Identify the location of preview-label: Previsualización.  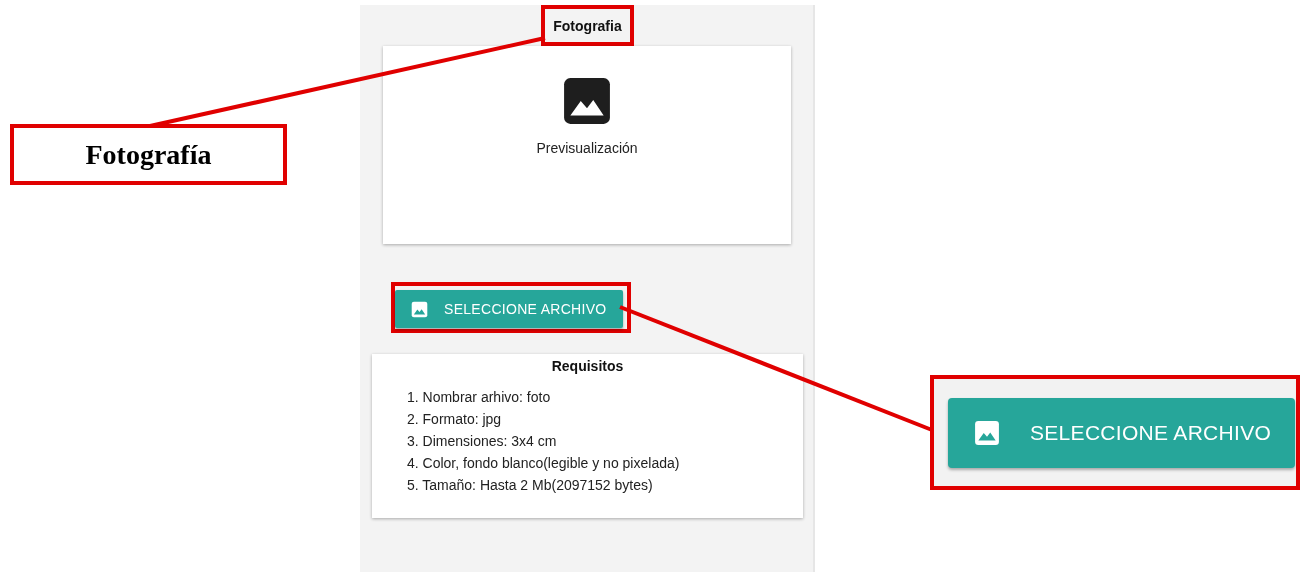
(587, 148).